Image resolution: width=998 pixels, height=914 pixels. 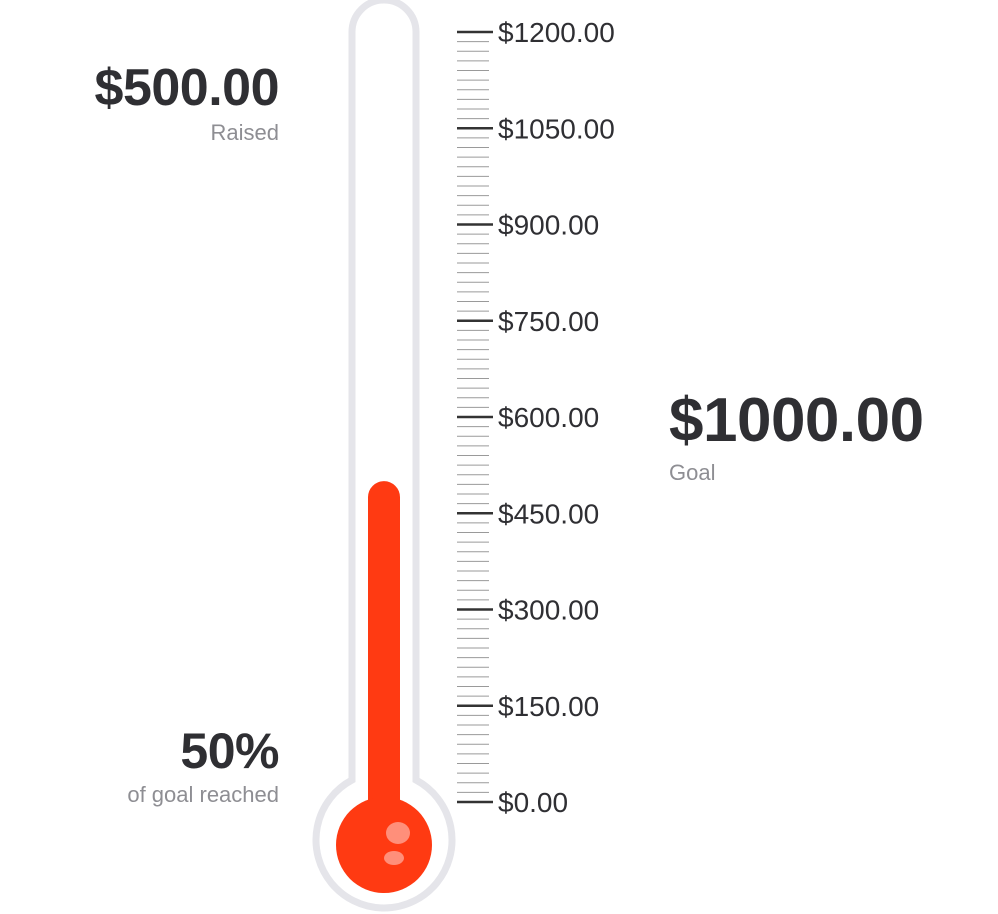 I want to click on scale-tick-label: $150.00, so click(x=548, y=706).